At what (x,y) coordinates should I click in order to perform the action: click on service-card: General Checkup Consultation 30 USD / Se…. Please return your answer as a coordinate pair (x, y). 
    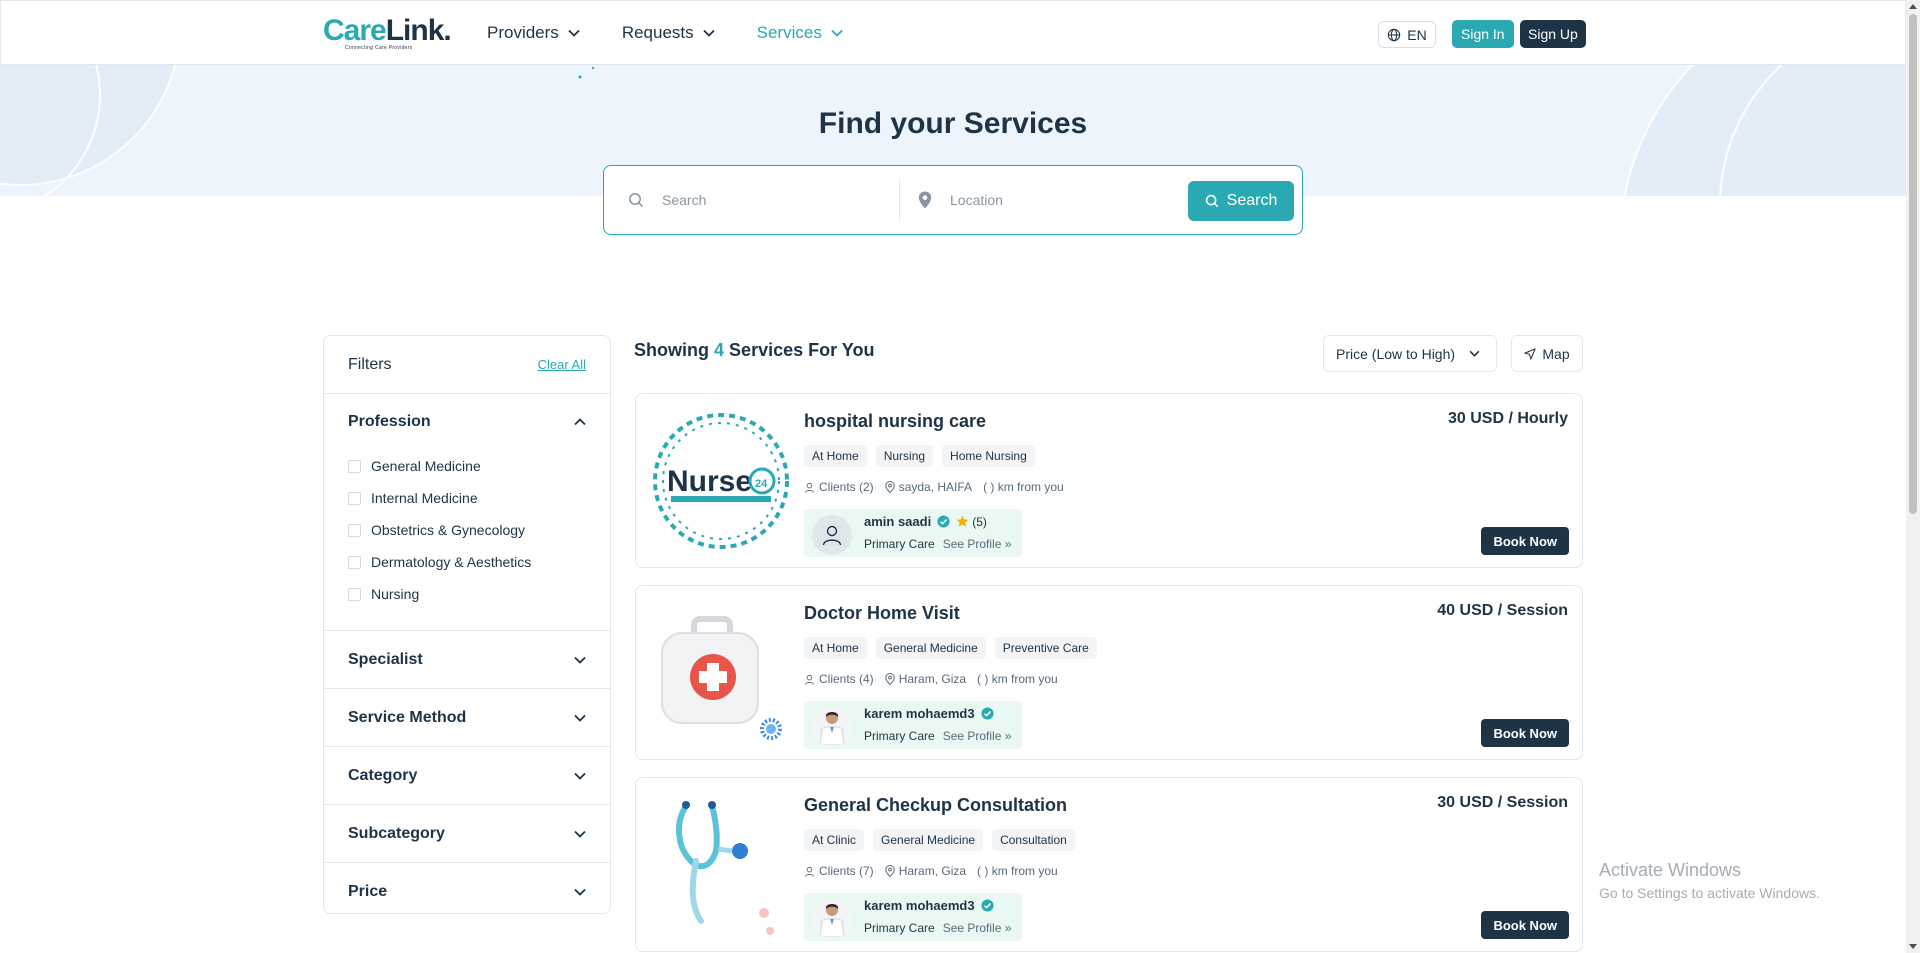
    Looking at the image, I should click on (1109, 864).